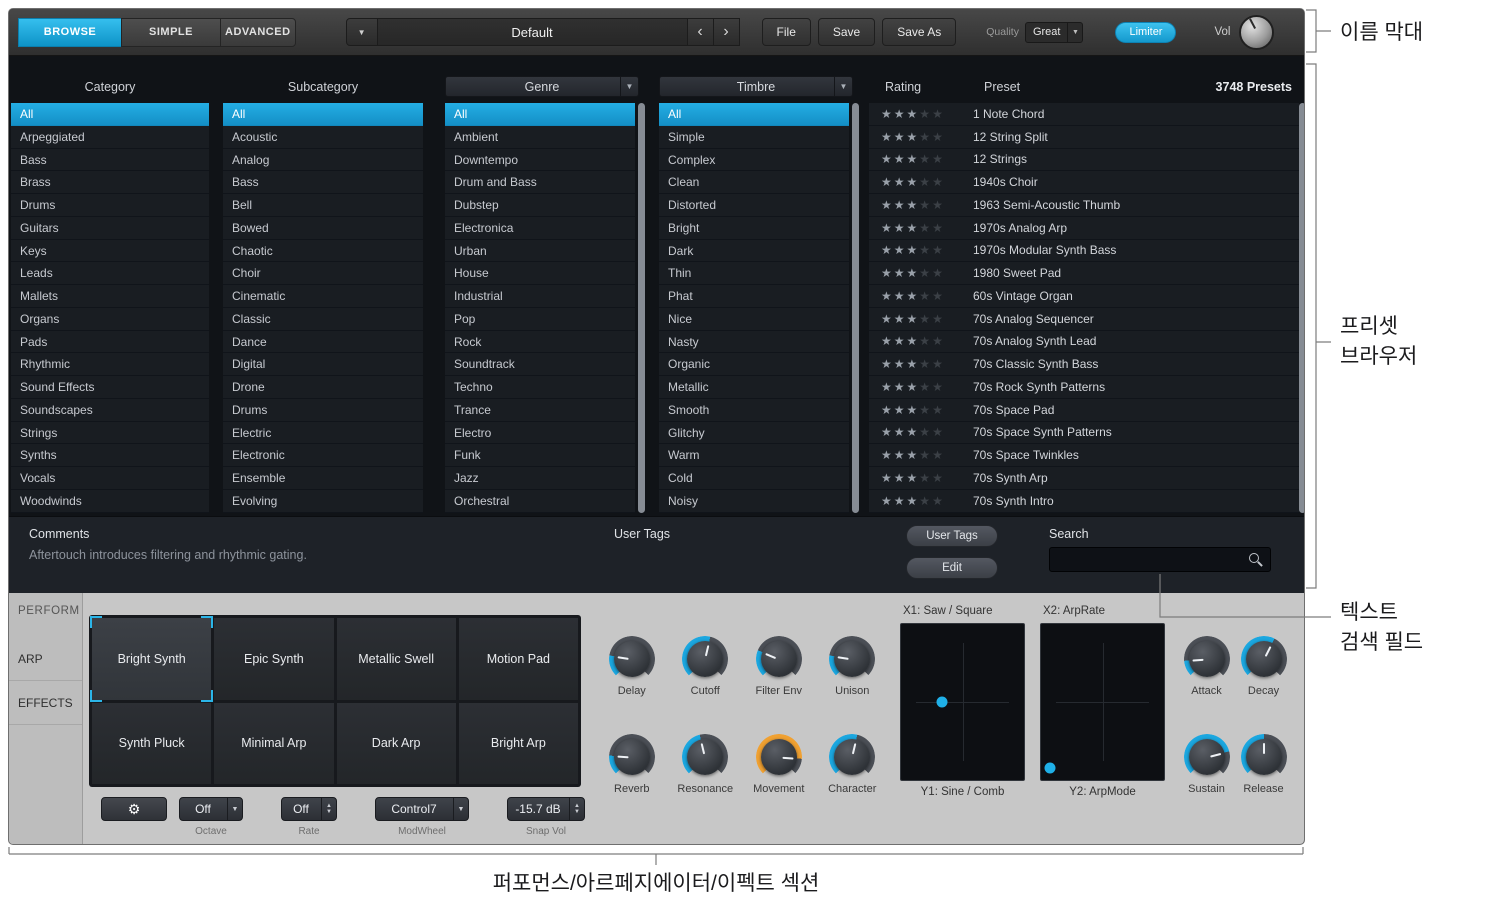  What do you see at coordinates (754, 205) in the screenshot?
I see `list-item: Distorted` at bounding box center [754, 205].